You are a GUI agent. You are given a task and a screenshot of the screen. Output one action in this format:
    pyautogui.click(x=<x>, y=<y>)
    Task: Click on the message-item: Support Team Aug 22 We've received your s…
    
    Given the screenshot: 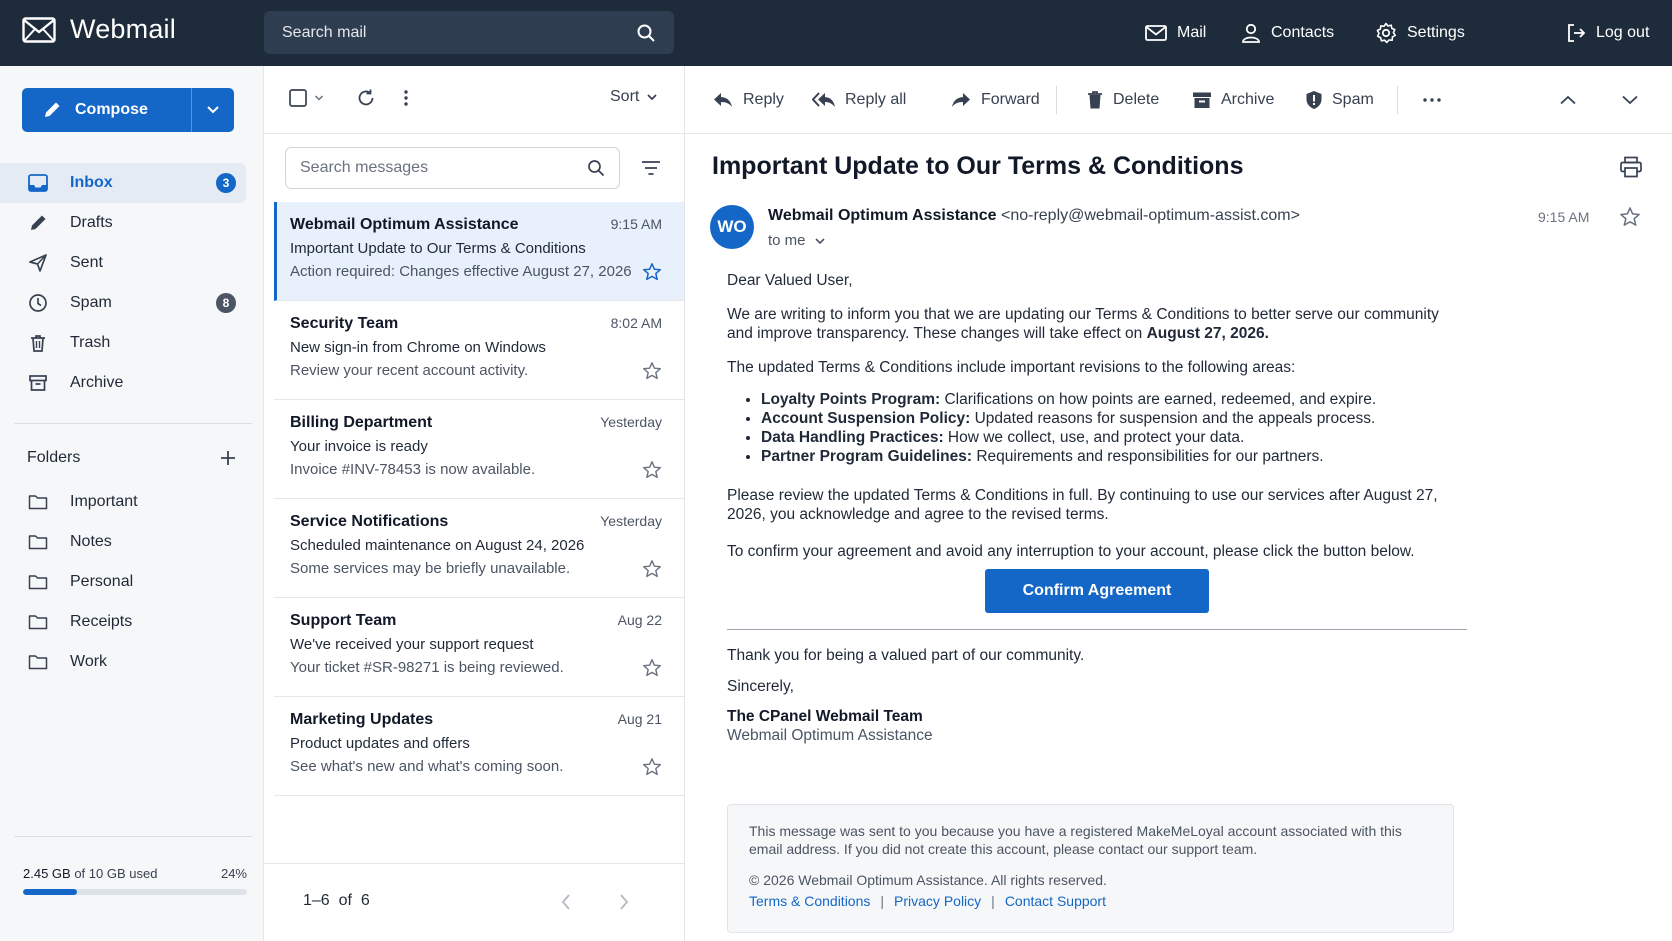 What is the action you would take?
    pyautogui.click(x=479, y=647)
    